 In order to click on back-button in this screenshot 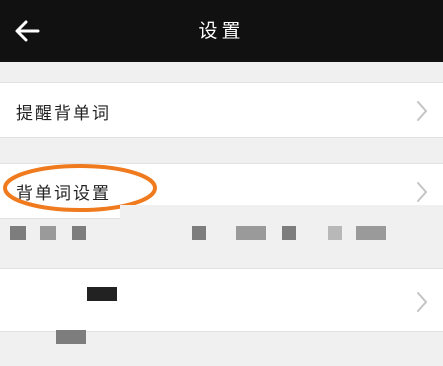, I will do `click(27, 31)`.